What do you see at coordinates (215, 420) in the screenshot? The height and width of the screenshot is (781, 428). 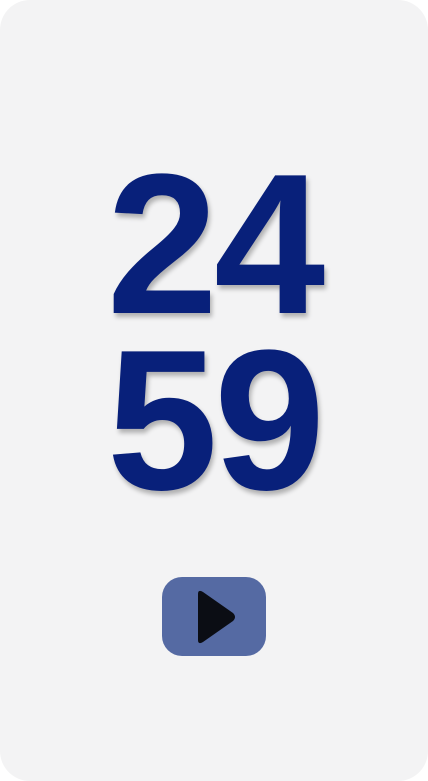 I see `timer-seconds: 59` at bounding box center [215, 420].